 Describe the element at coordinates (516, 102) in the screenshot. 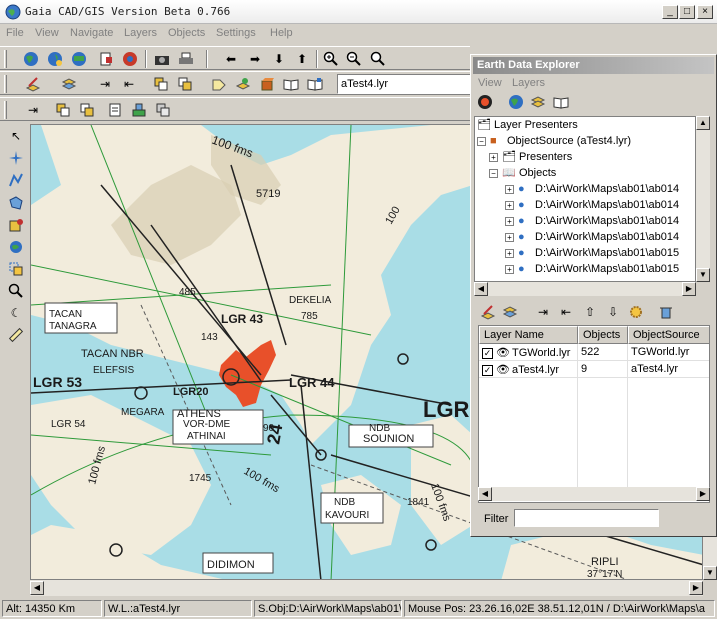

I see `explorer-globe-icon` at that location.